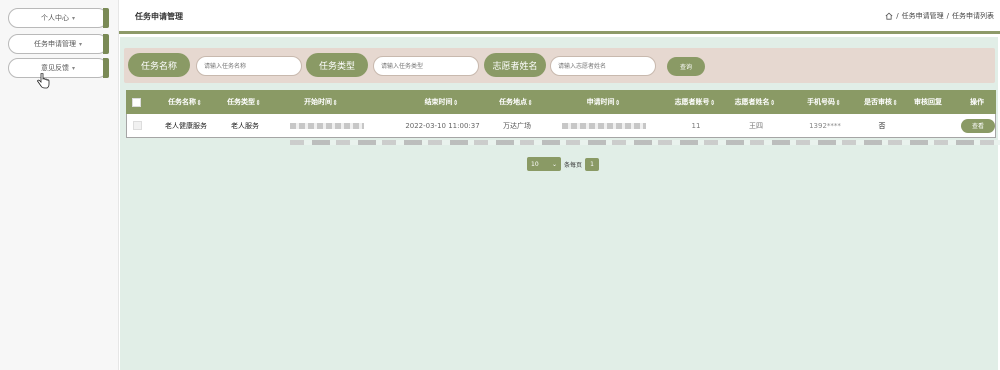 Image resolution: width=1000 pixels, height=370 pixels. Describe the element at coordinates (516, 102) in the screenshot. I see `column-header-location: 任务地点 ⇕` at that location.